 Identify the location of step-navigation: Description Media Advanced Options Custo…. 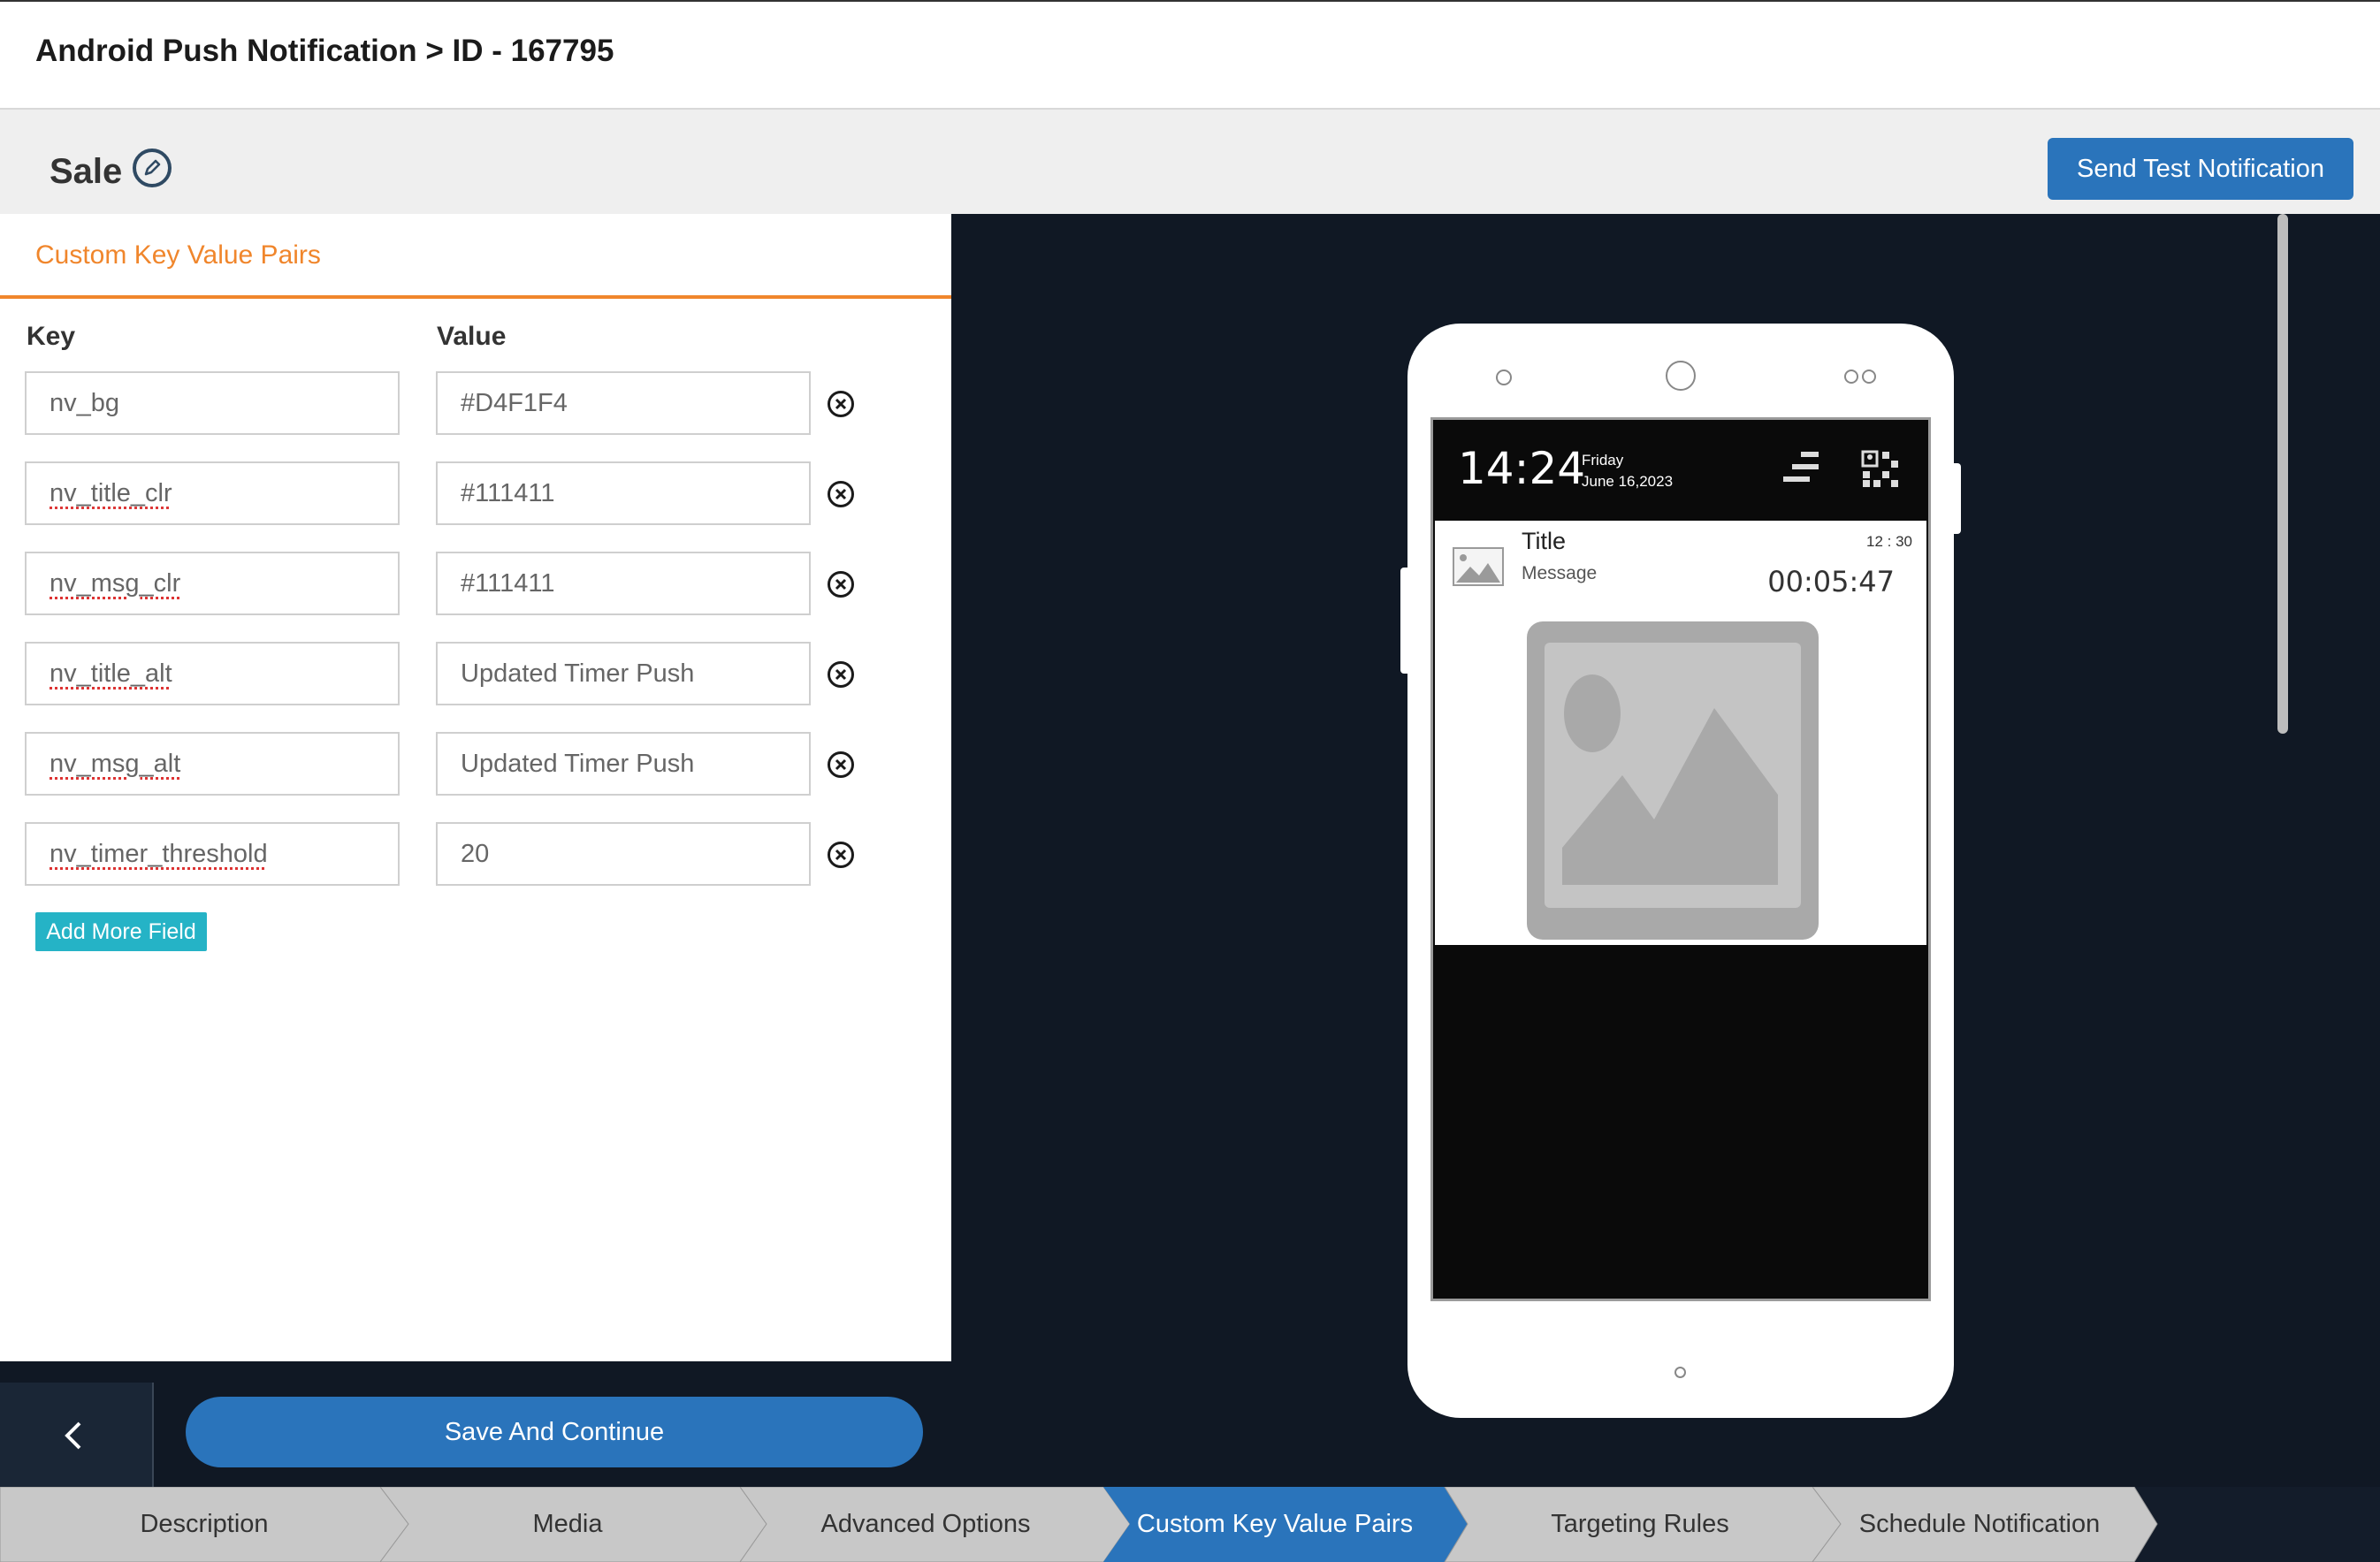
(1190, 1524).